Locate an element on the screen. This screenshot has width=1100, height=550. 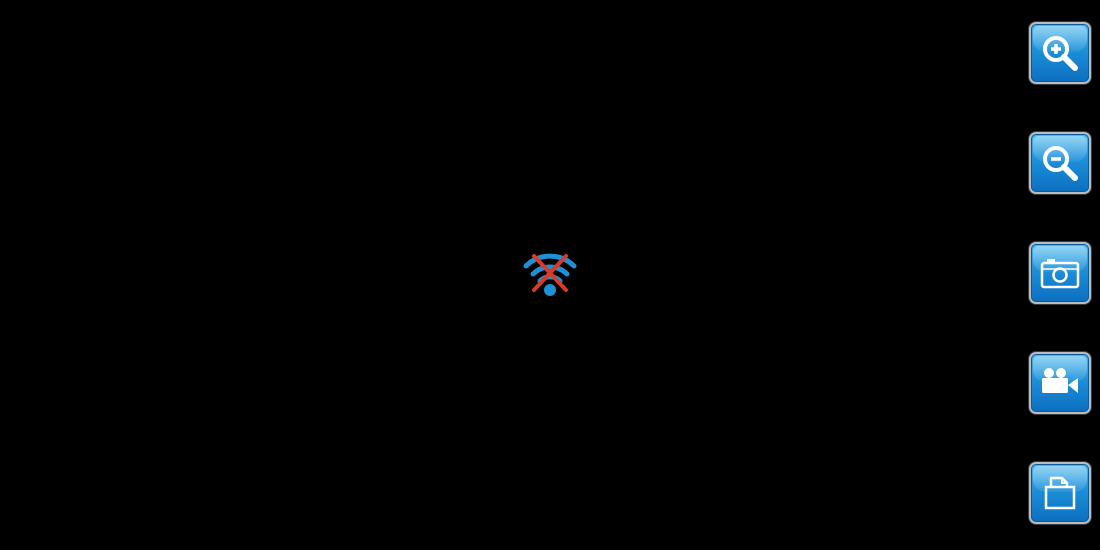
snapshot-button is located at coordinates (1060, 273).